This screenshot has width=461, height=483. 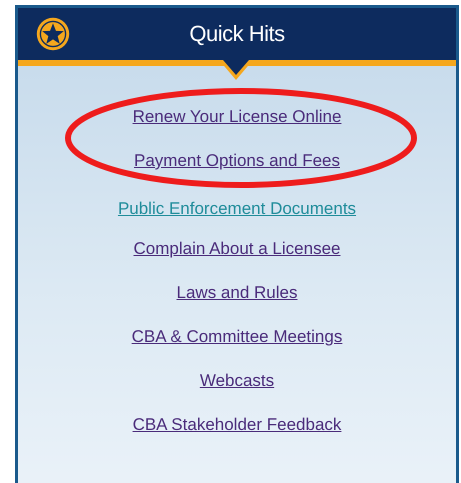 I want to click on quick-link: CBA Stakeholder Feedback, so click(x=237, y=424).